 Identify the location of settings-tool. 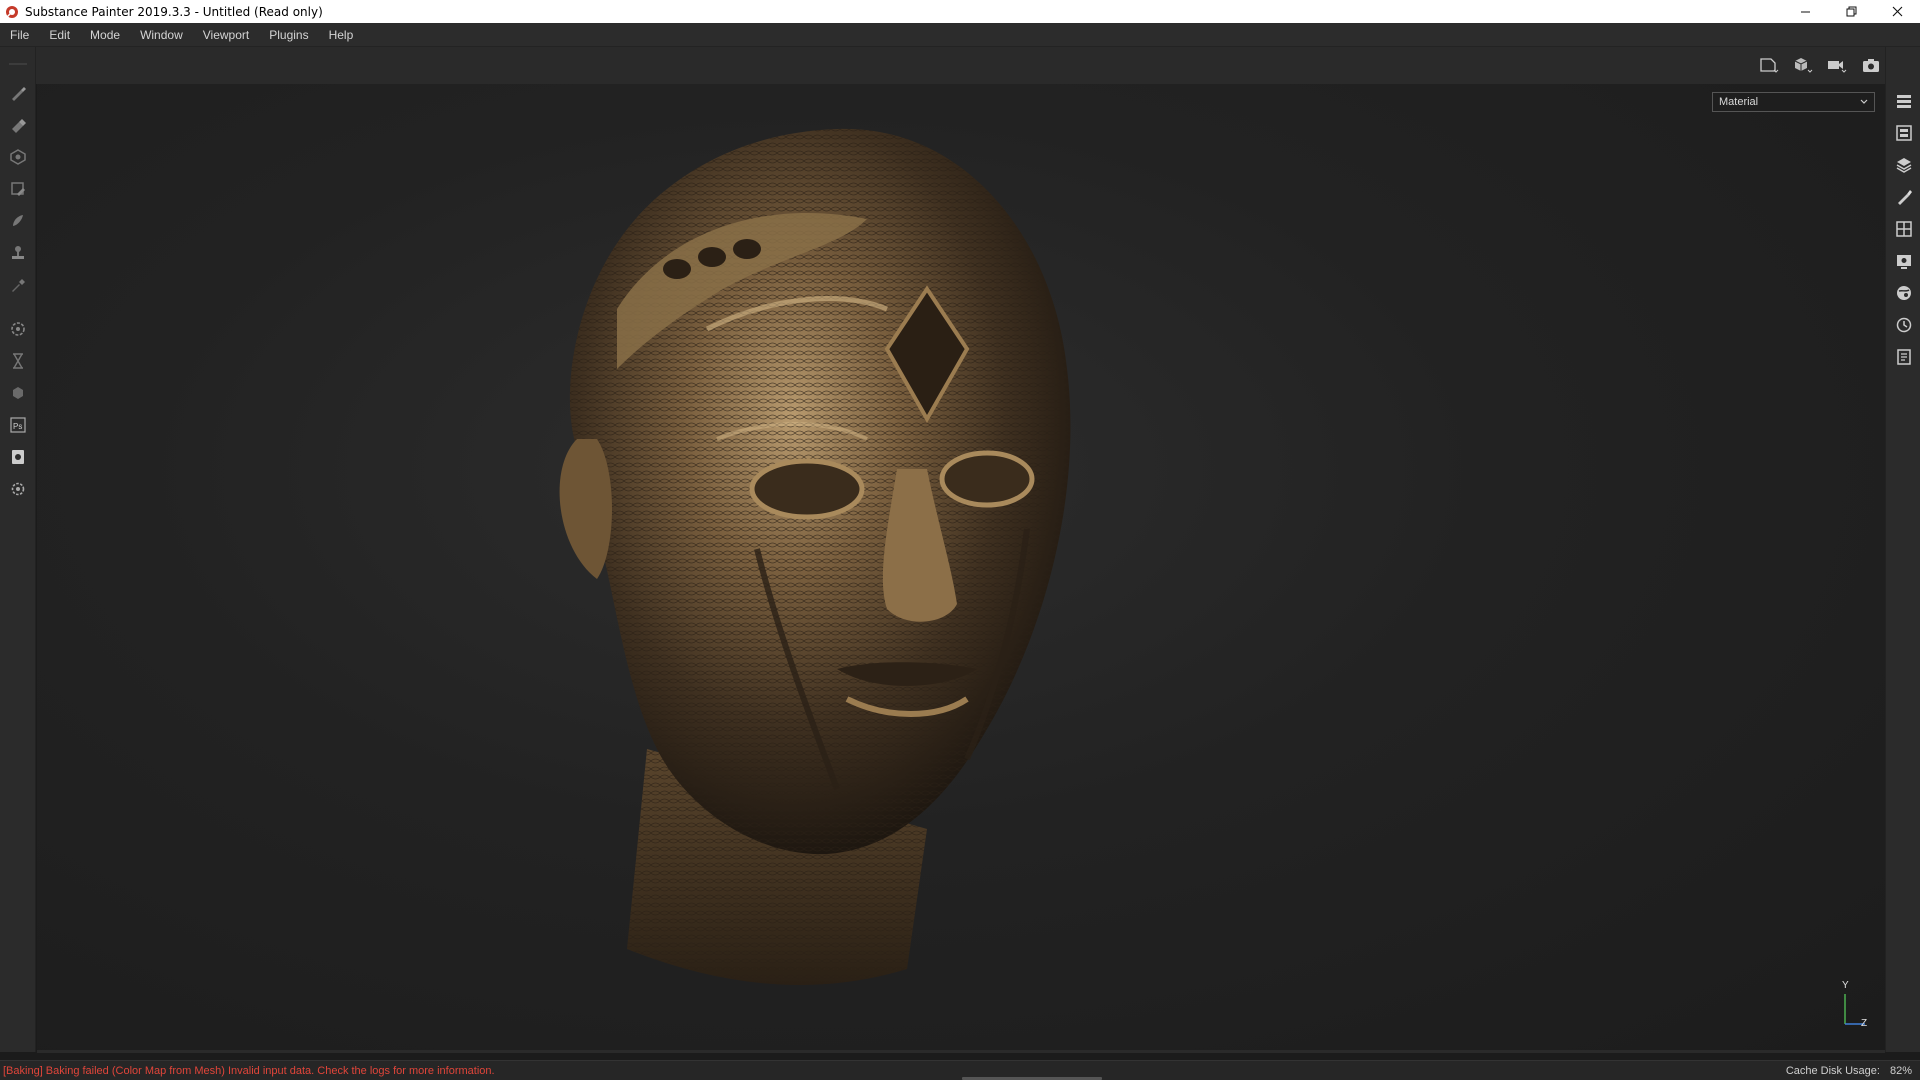
(18, 489).